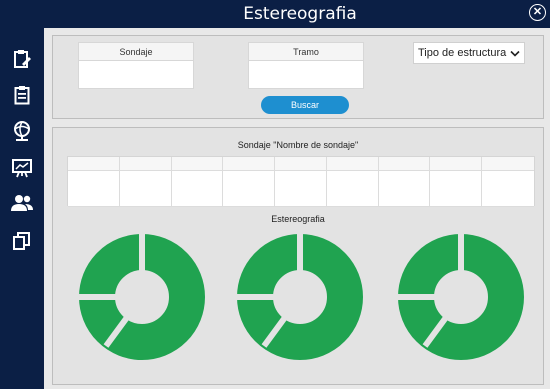 This screenshot has width=550, height=389. I want to click on sondaje-field: Sondaje, so click(136, 65).